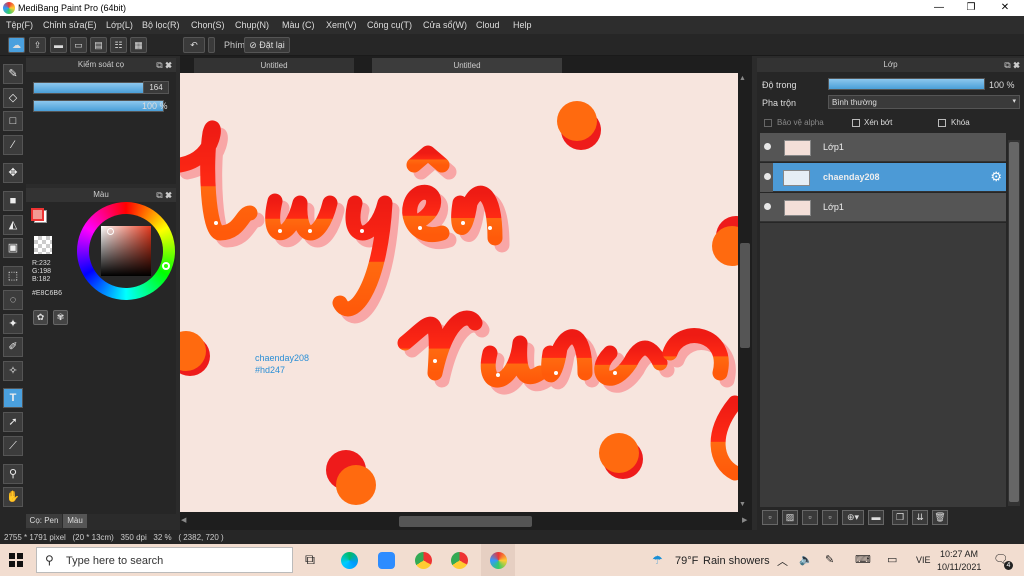 This screenshot has height=576, width=1024. What do you see at coordinates (75, 521) in the screenshot?
I see `tab-color: Màu` at bounding box center [75, 521].